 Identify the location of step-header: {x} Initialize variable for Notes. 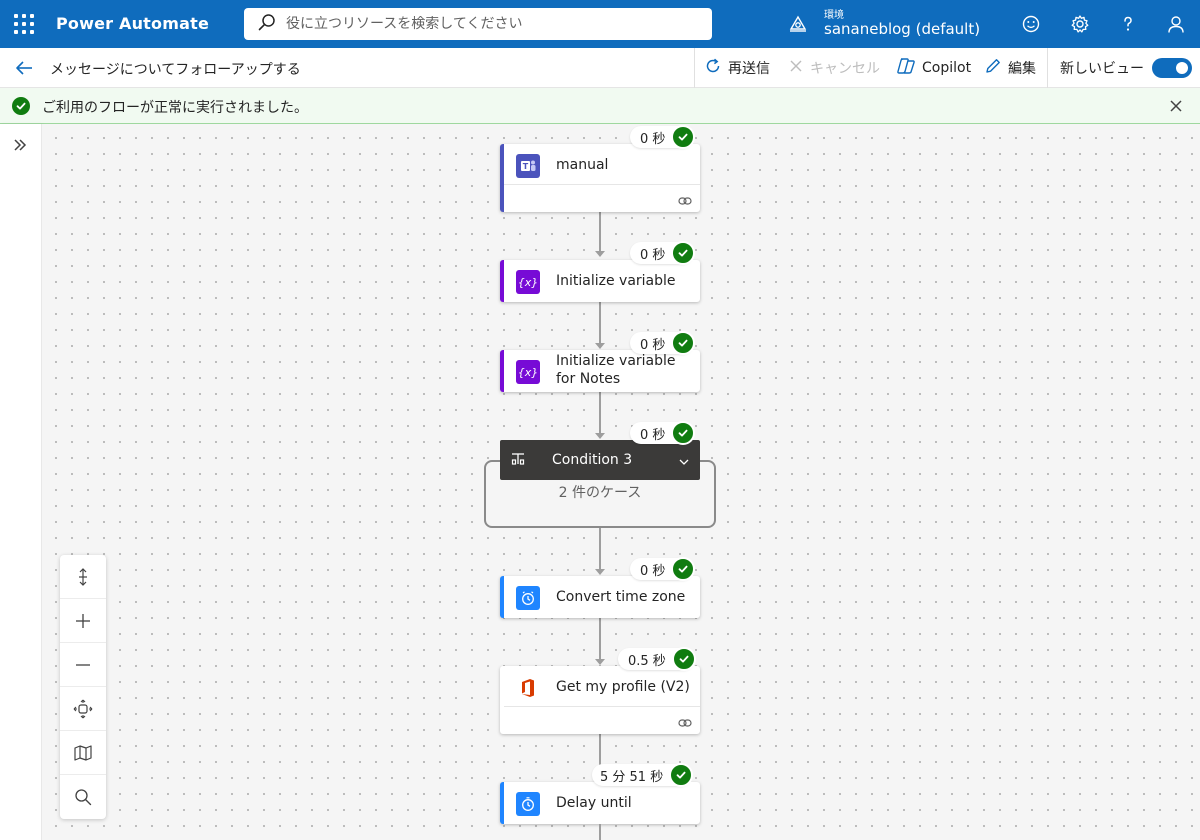
(602, 370).